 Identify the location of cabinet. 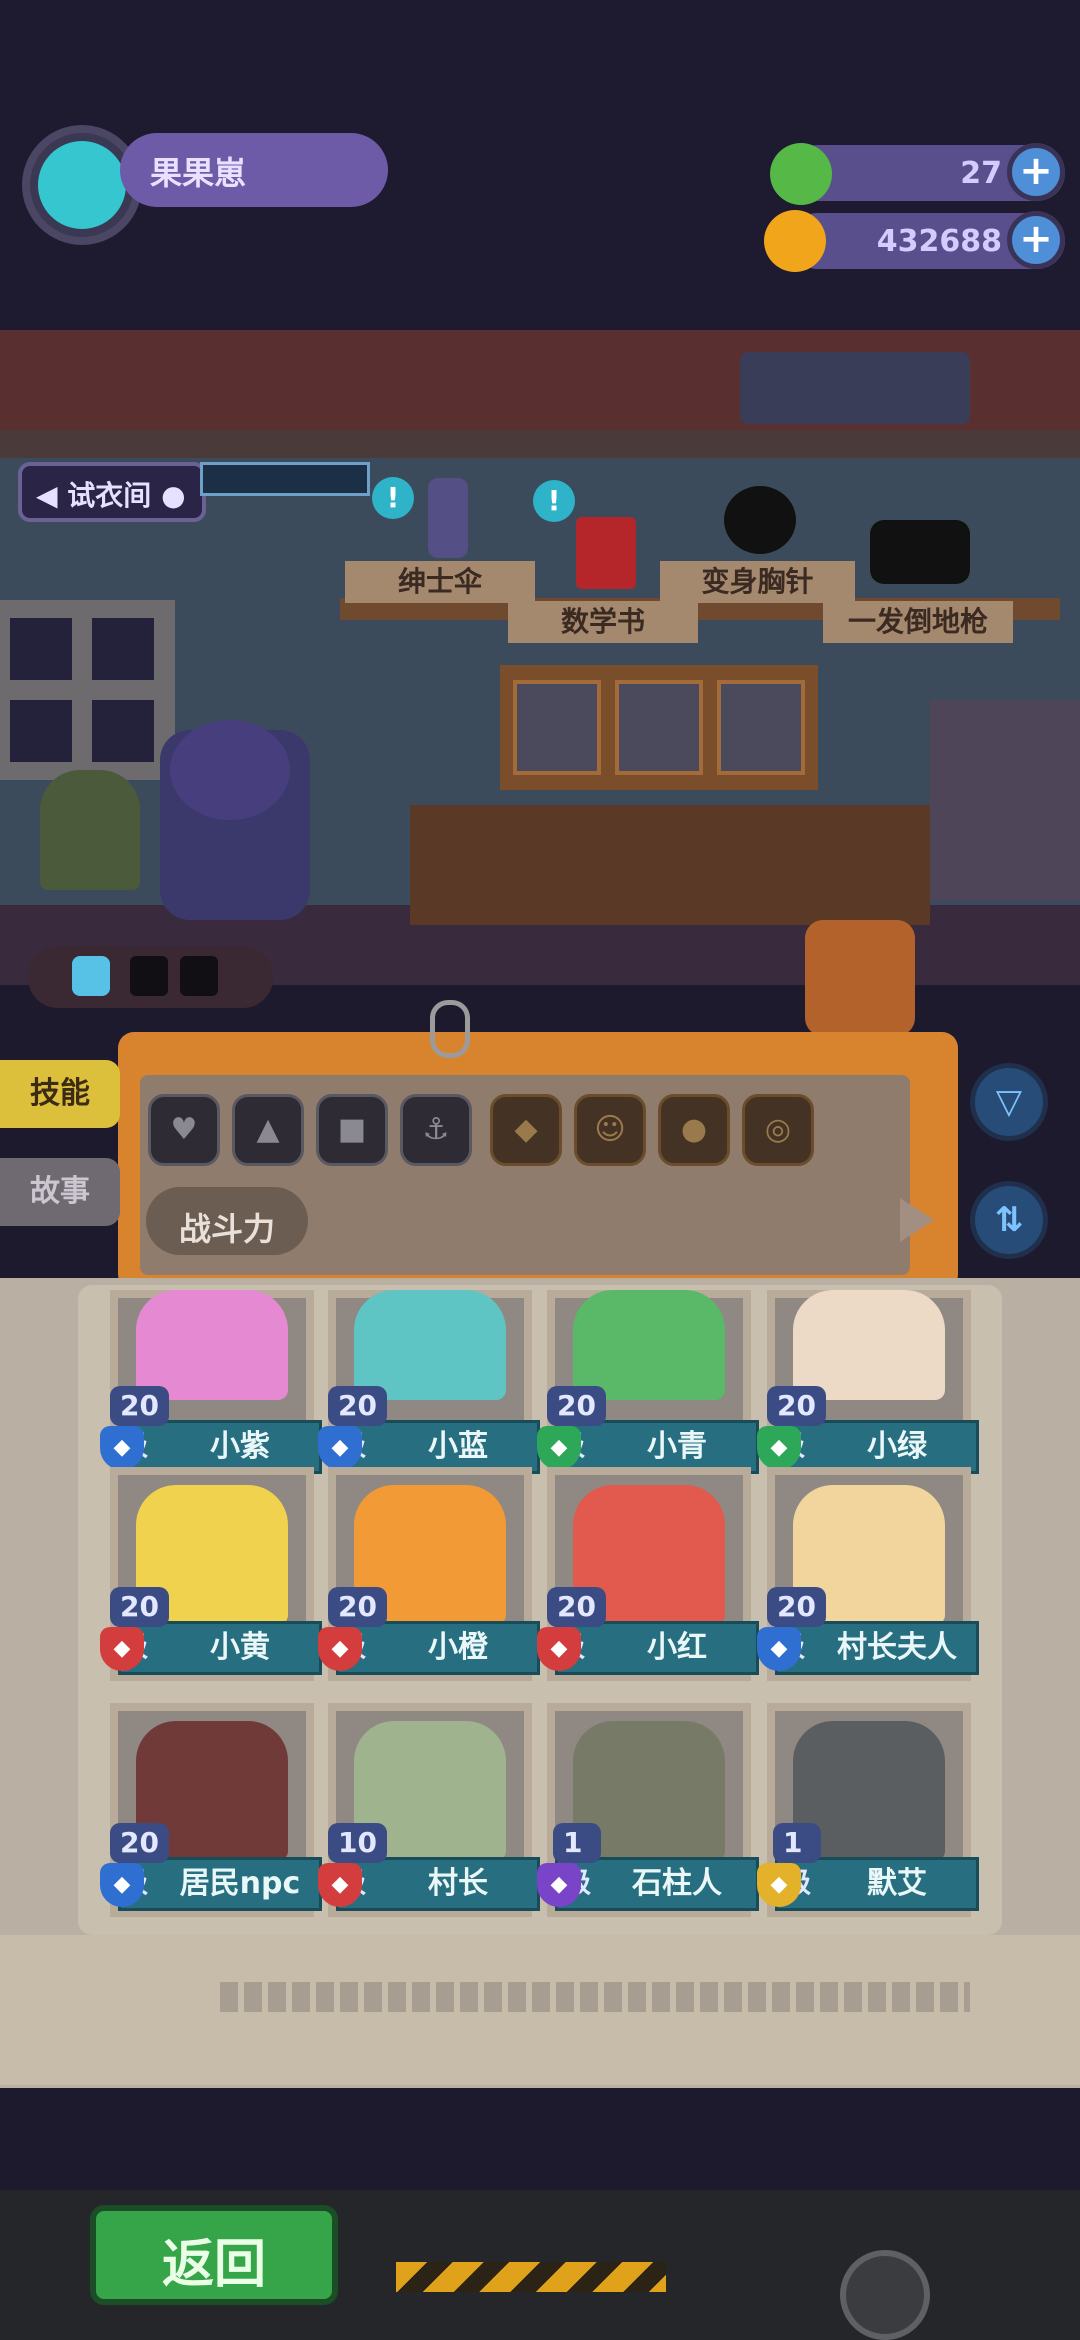
(670, 865).